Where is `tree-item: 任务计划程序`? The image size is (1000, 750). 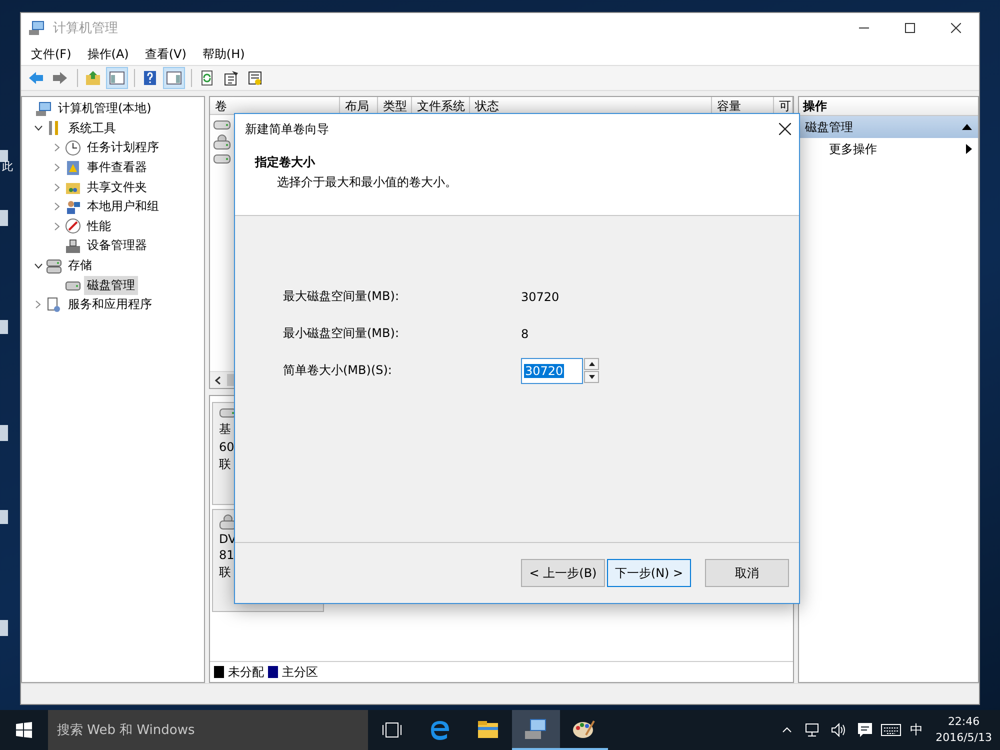
tree-item: 任务计划程序 is located at coordinates (123, 148).